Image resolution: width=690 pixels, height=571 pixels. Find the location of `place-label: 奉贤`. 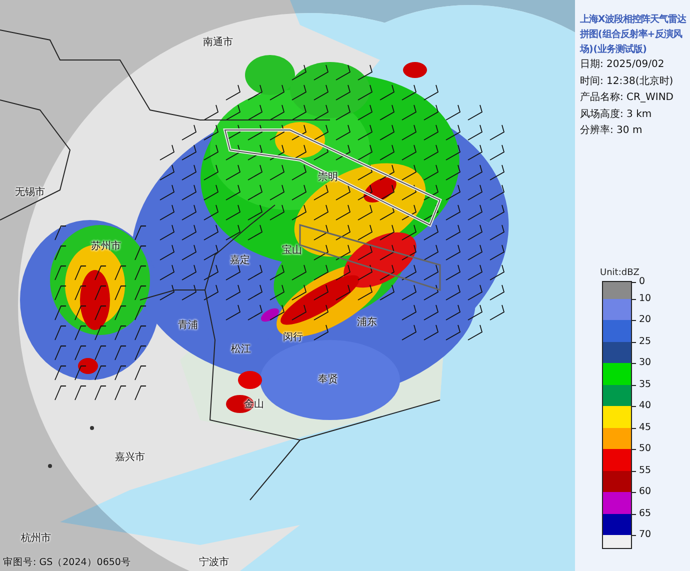

place-label: 奉贤 is located at coordinates (328, 379).